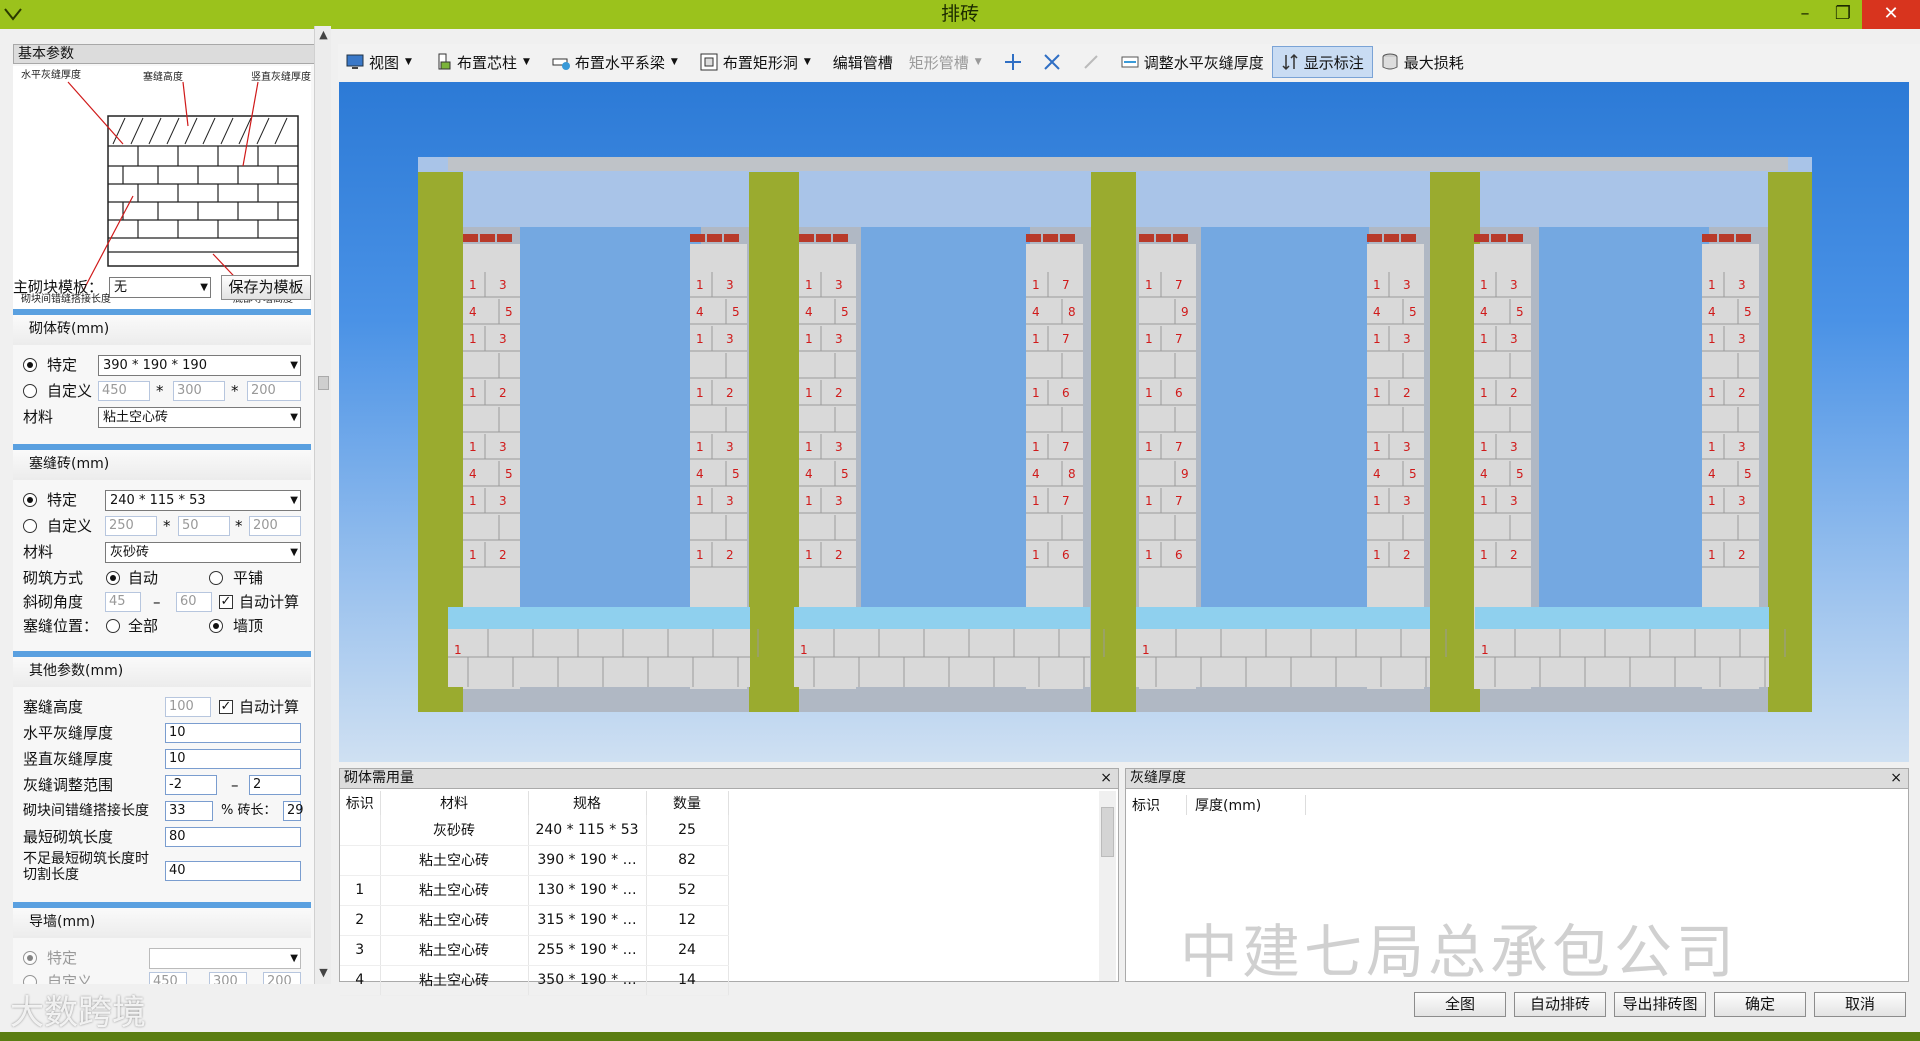 This screenshot has width=1920, height=1041. I want to click on position-top-radio, so click(216, 626).